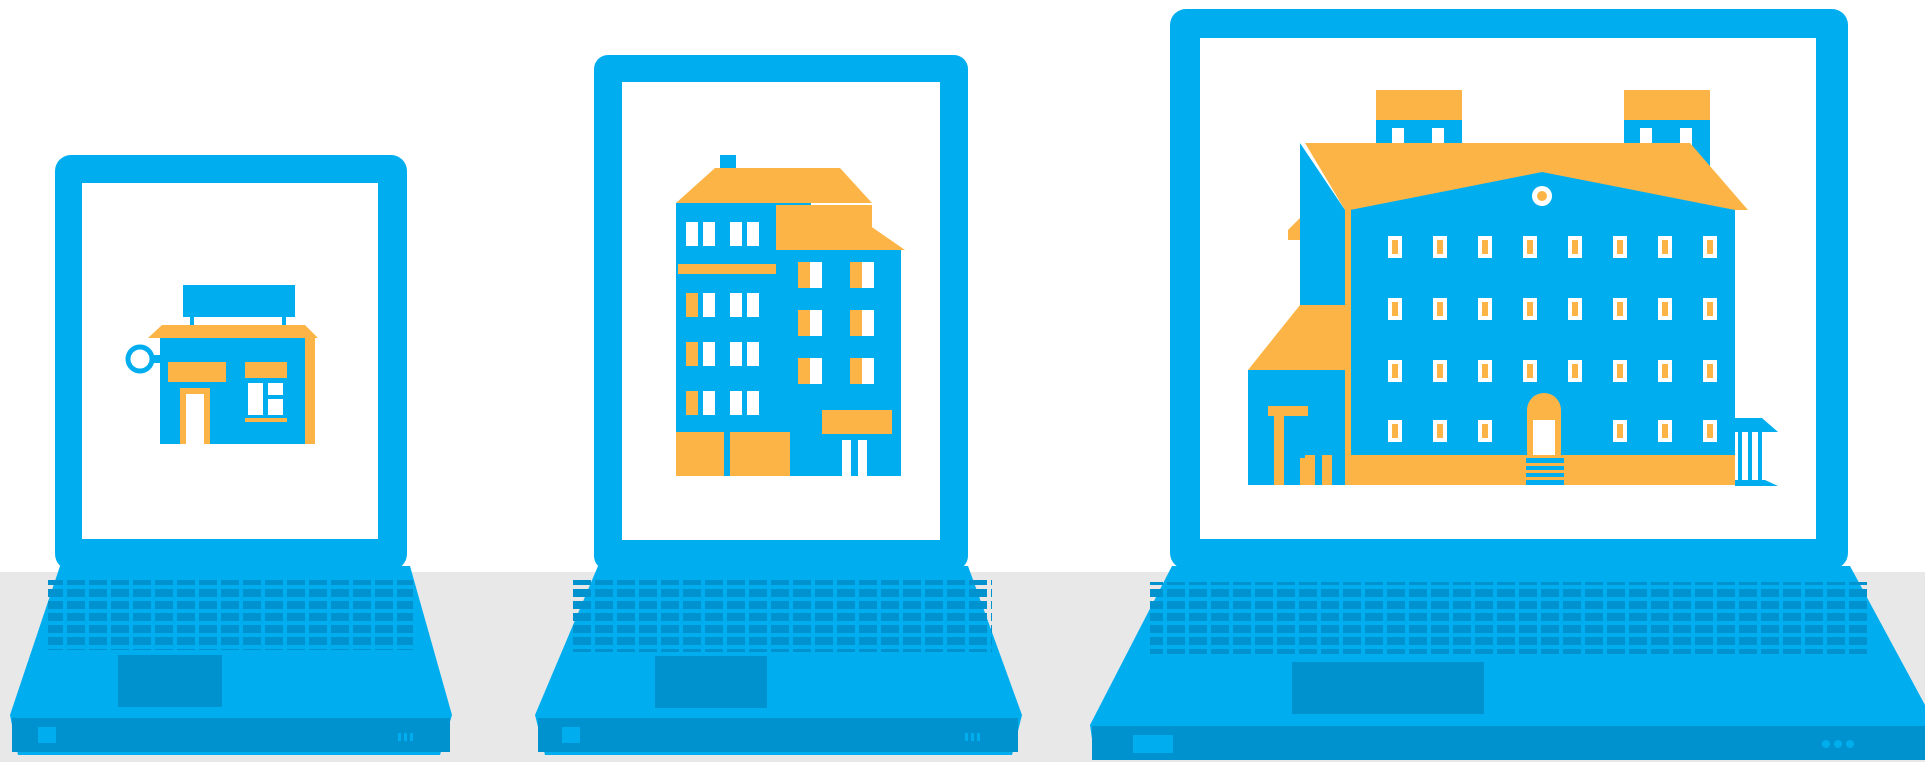 The width and height of the screenshot is (1925, 762). What do you see at coordinates (1508, 743) in the screenshot?
I see `large-laptop-front-strip` at bounding box center [1508, 743].